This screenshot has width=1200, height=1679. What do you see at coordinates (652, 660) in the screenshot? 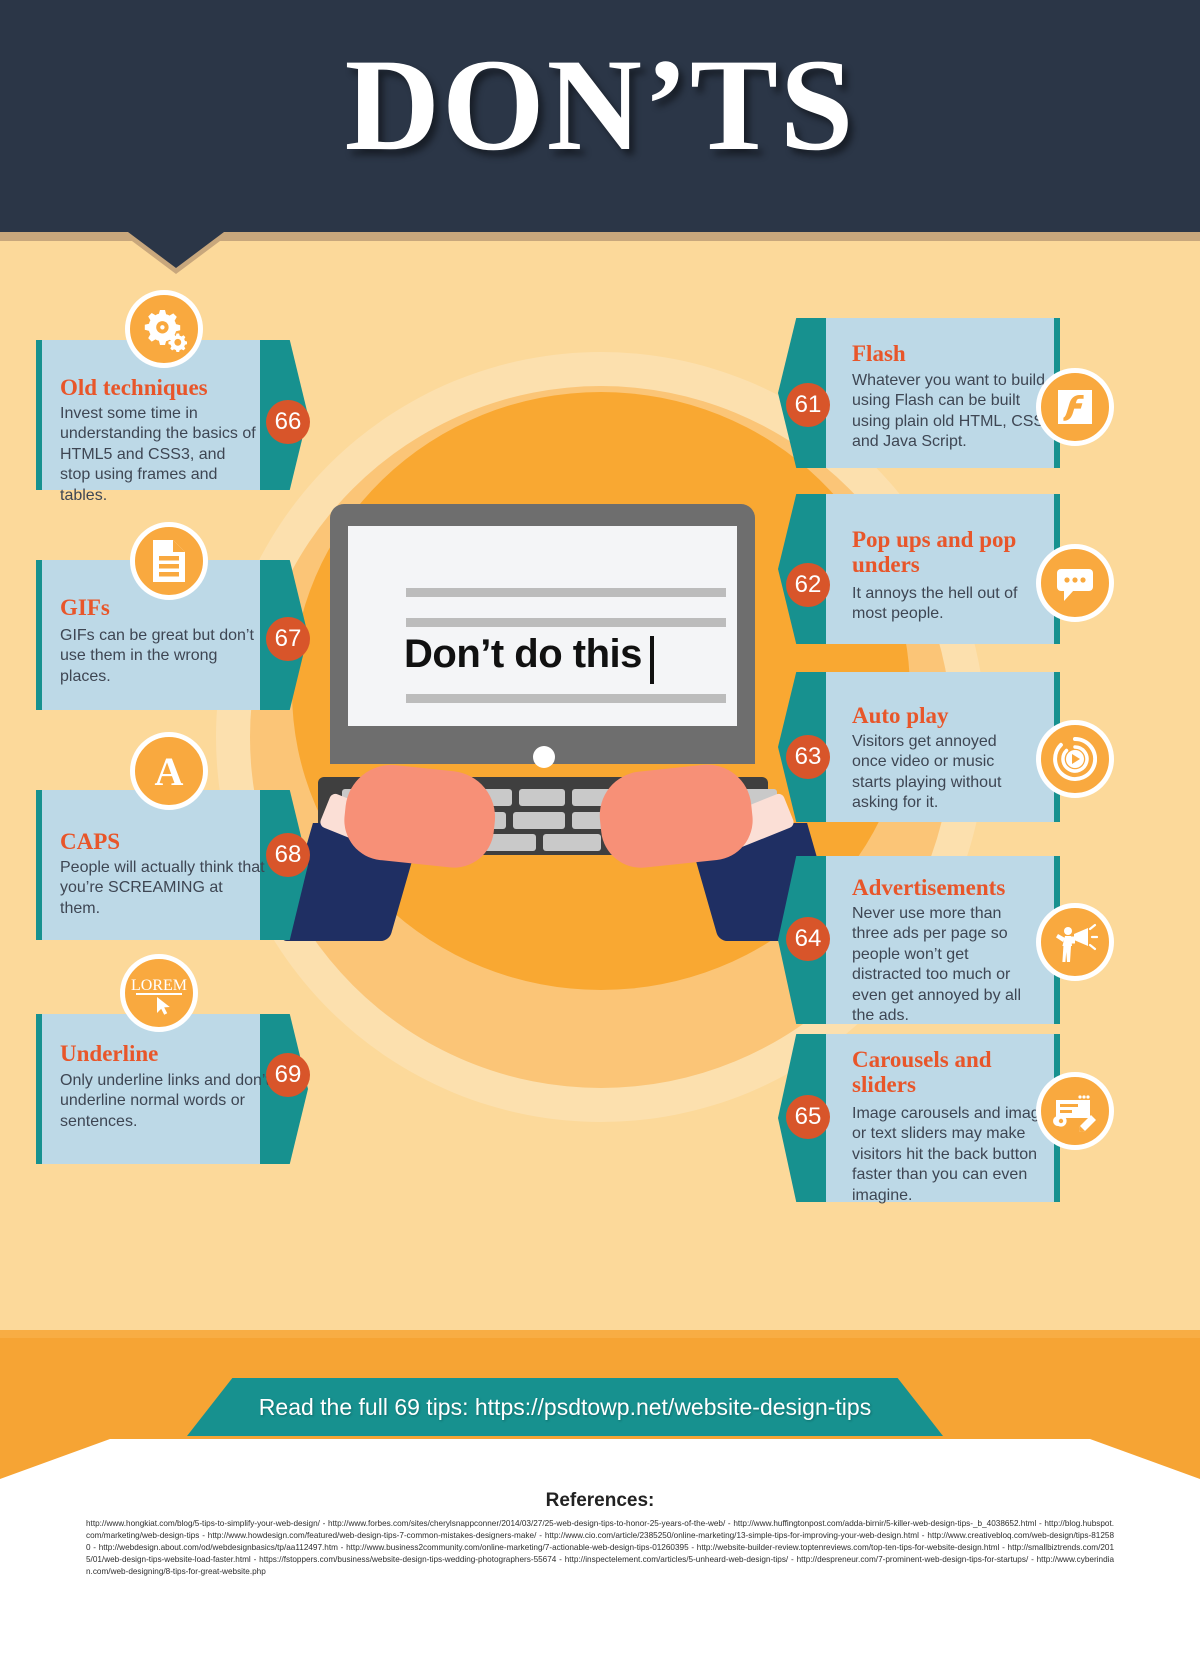
I see `text-caret` at bounding box center [652, 660].